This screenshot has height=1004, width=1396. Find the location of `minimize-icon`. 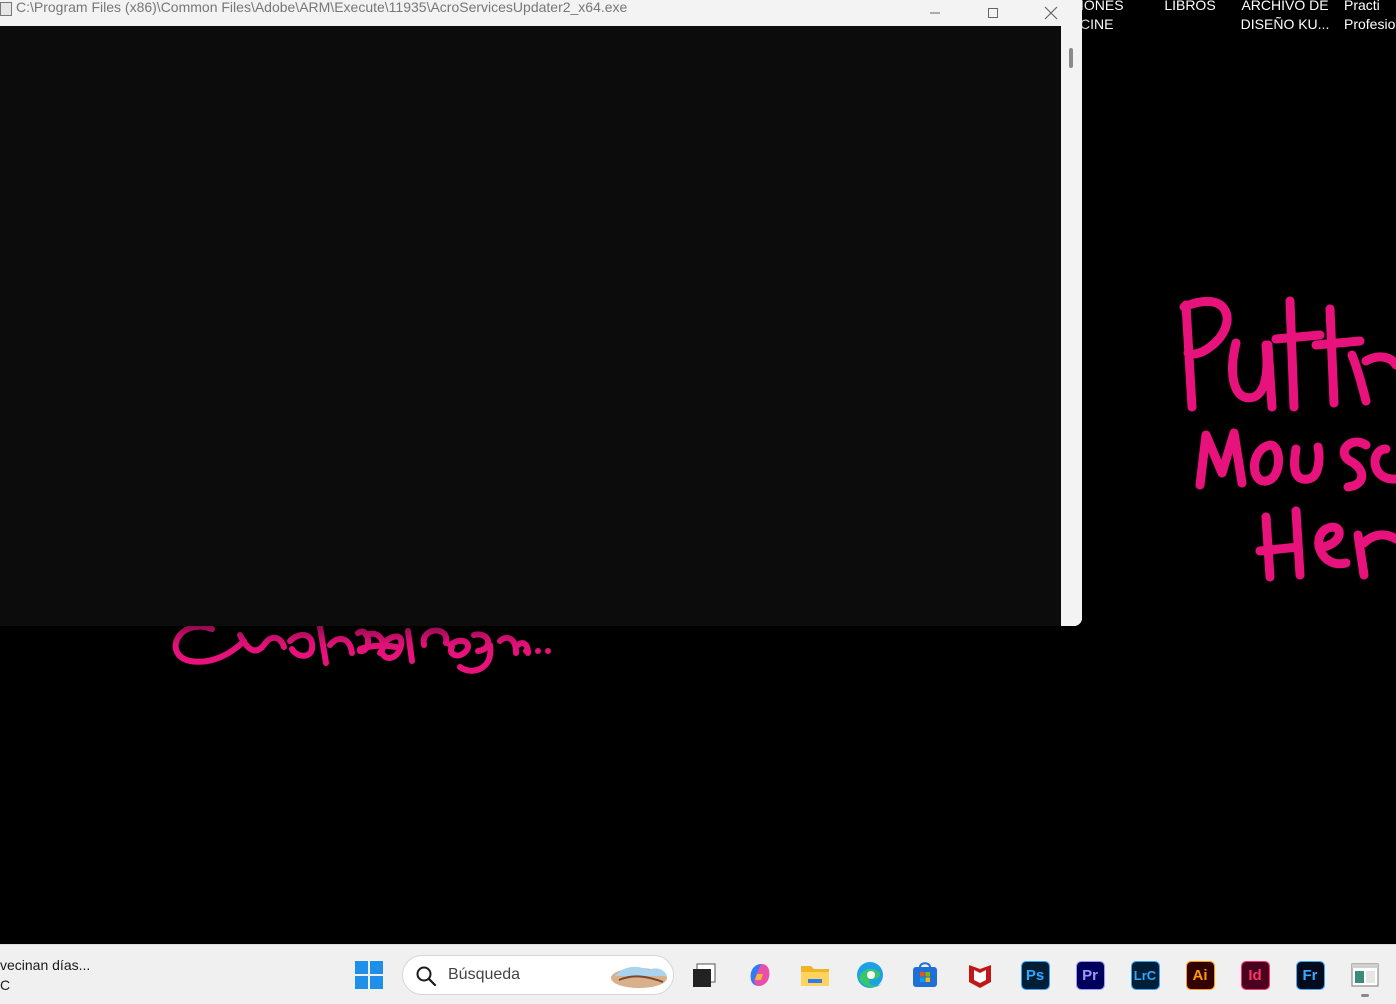

minimize-icon is located at coordinates (935, 13).